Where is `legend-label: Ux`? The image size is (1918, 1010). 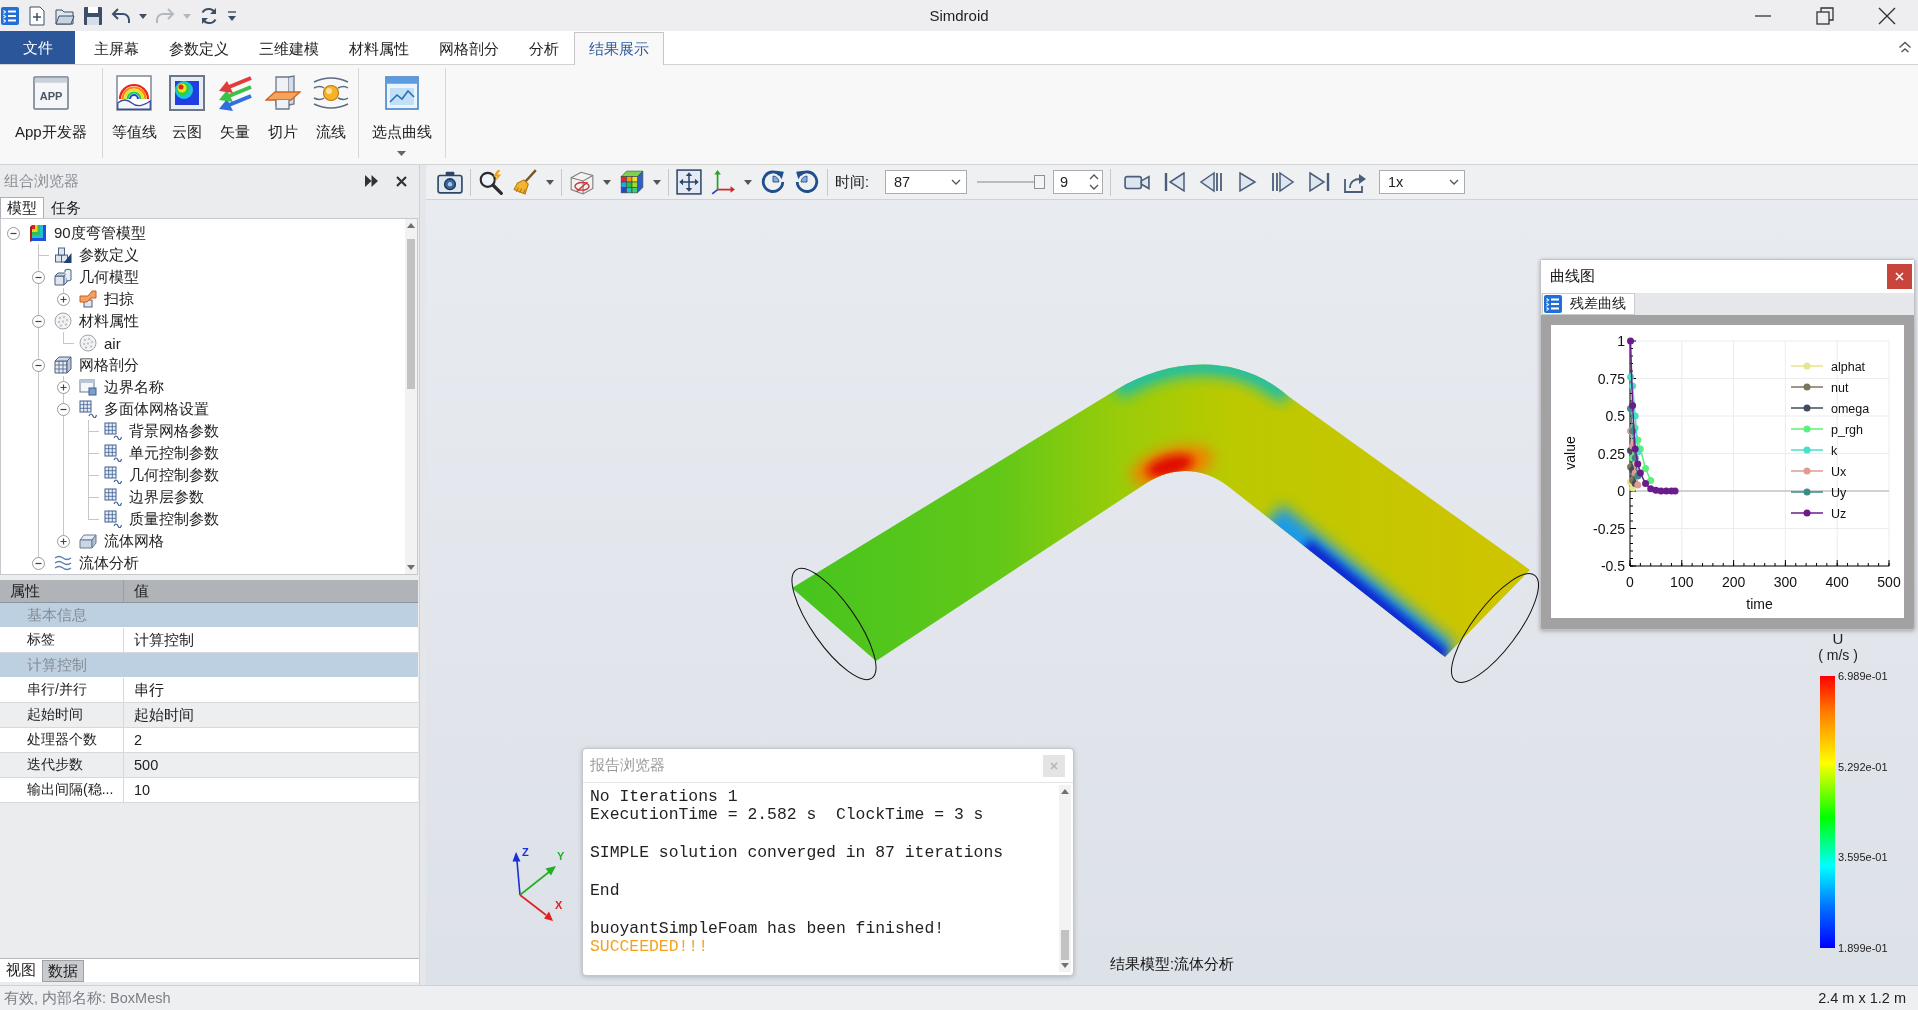 legend-label: Ux is located at coordinates (1839, 471).